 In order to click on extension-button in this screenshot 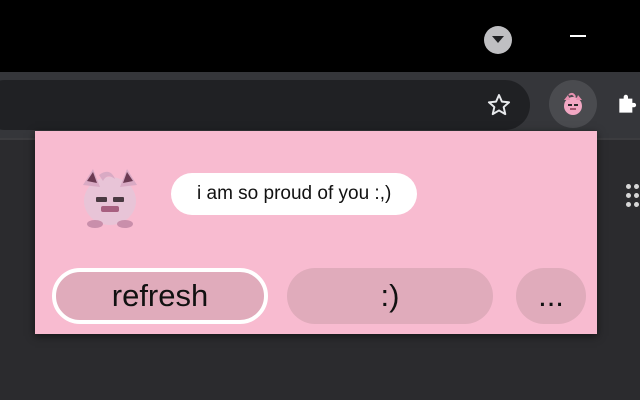, I will do `click(573, 104)`.